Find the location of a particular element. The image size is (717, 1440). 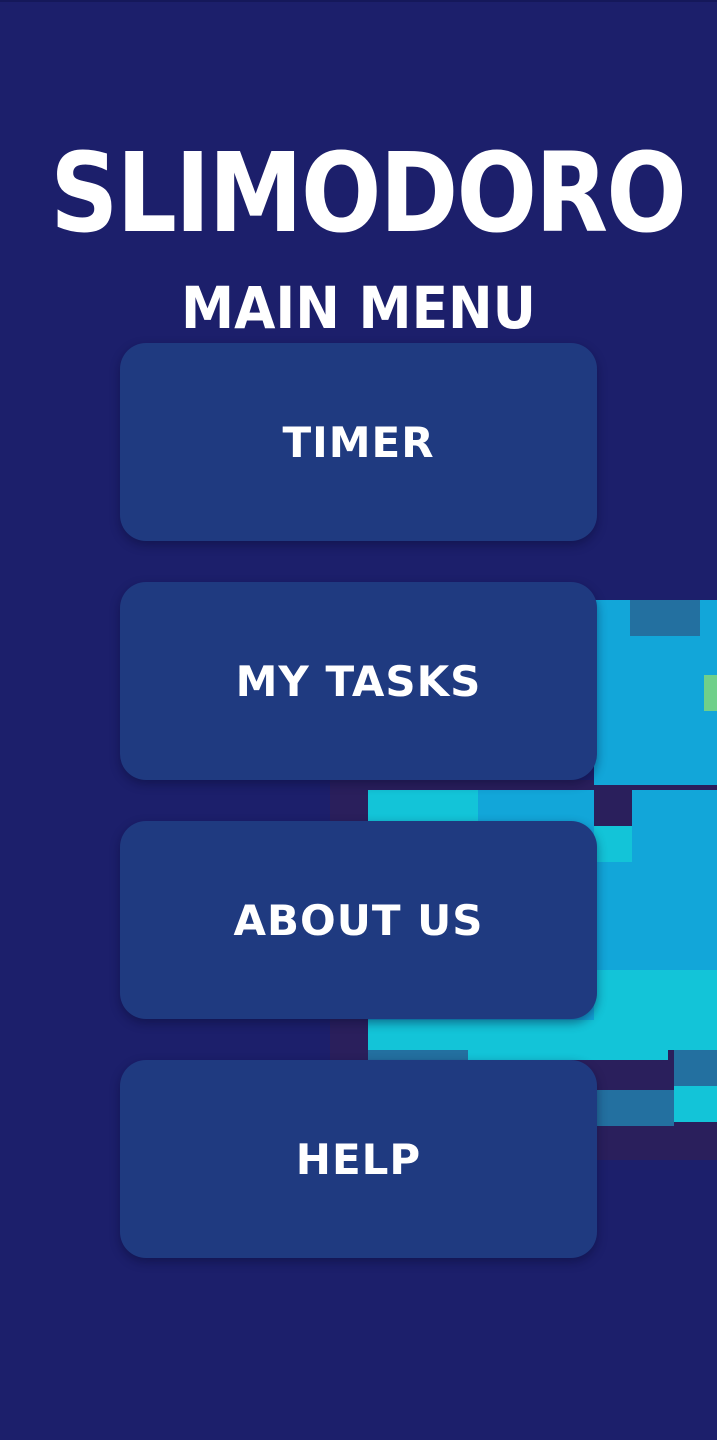

status-bar-strip is located at coordinates (358, 1).